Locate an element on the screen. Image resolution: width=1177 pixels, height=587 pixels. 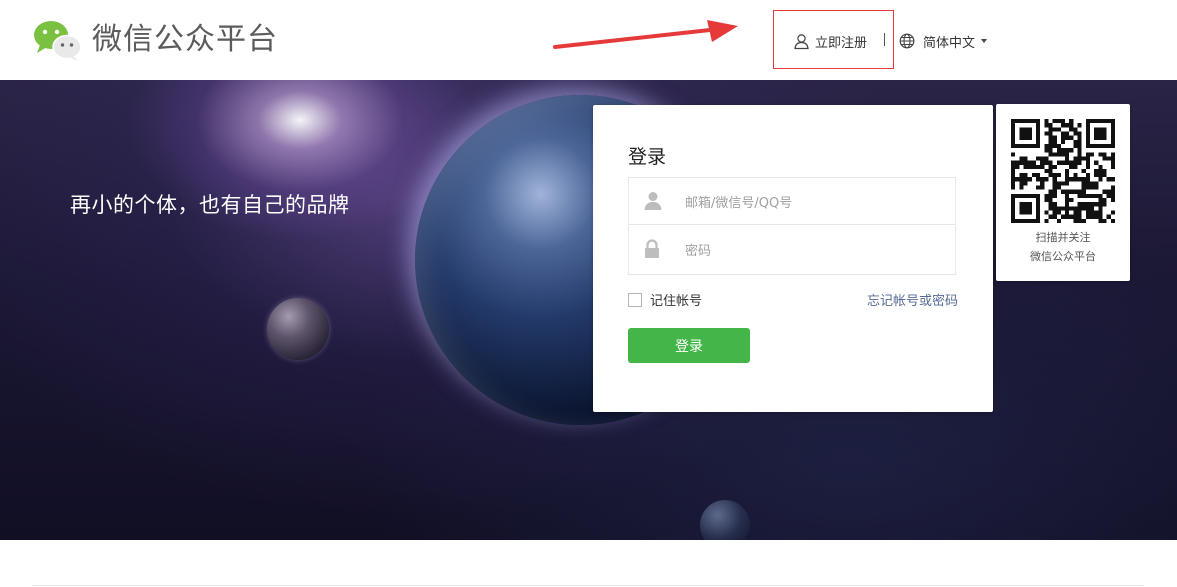
remember-checkbox is located at coordinates (635, 299).